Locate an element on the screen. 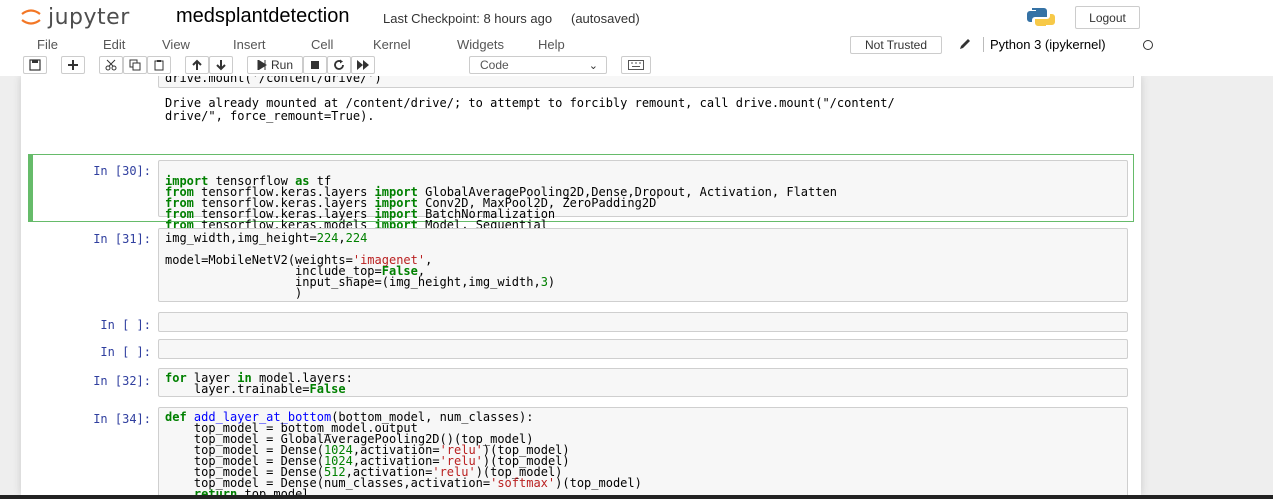 Image resolution: width=1273 pixels, height=499 pixels. move-up-button is located at coordinates (197, 65).